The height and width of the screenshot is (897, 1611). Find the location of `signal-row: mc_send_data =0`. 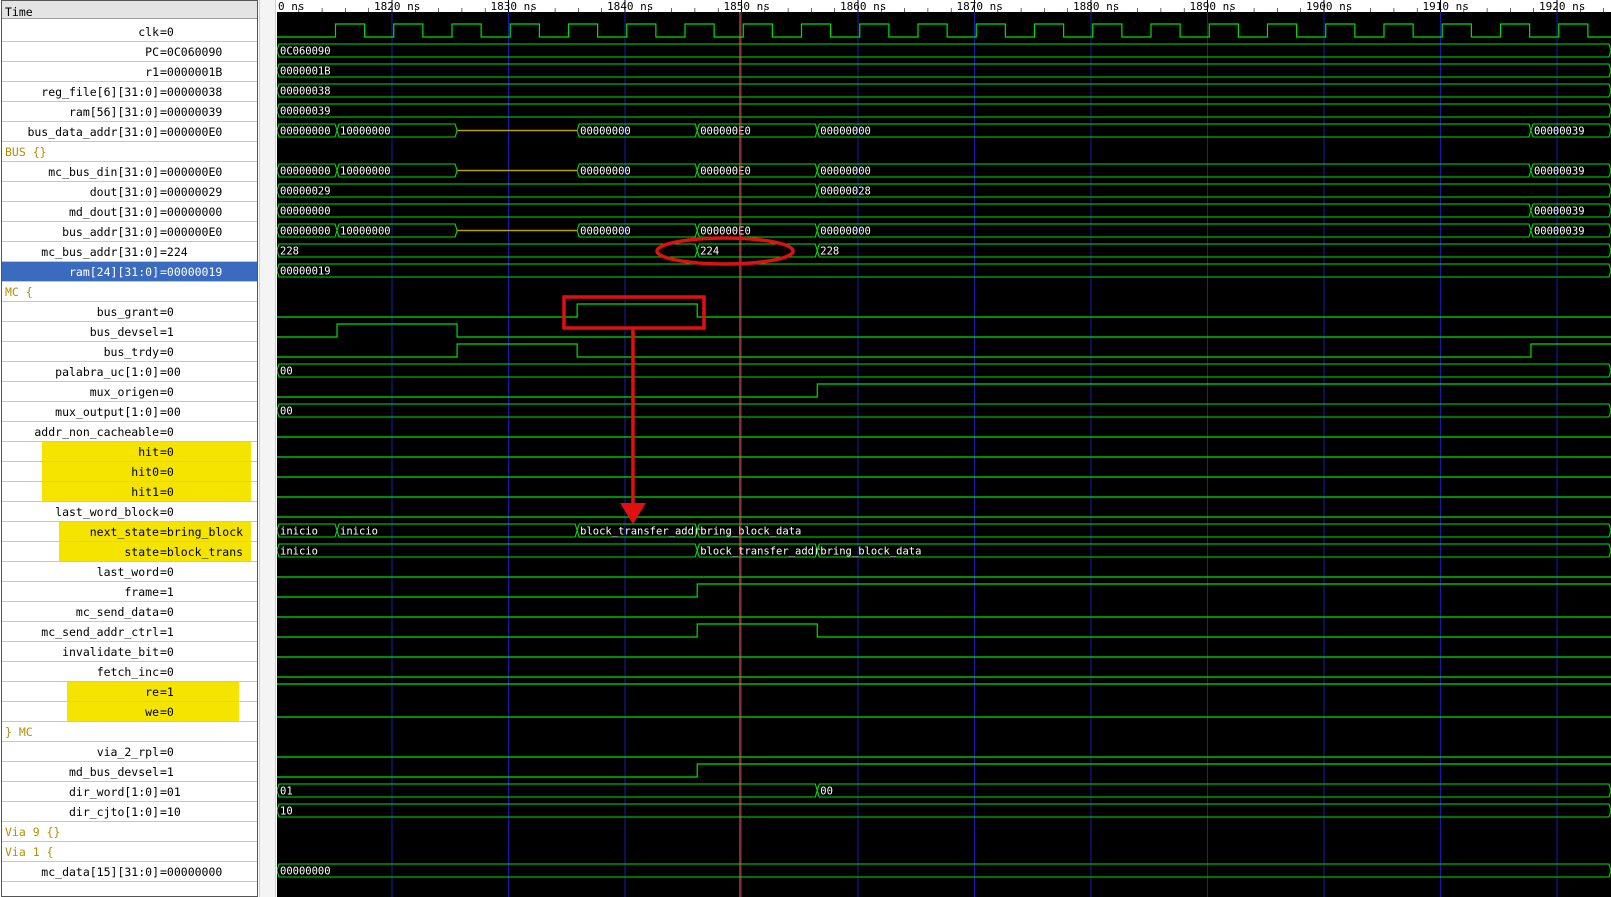

signal-row: mc_send_data =0 is located at coordinates (129, 612).